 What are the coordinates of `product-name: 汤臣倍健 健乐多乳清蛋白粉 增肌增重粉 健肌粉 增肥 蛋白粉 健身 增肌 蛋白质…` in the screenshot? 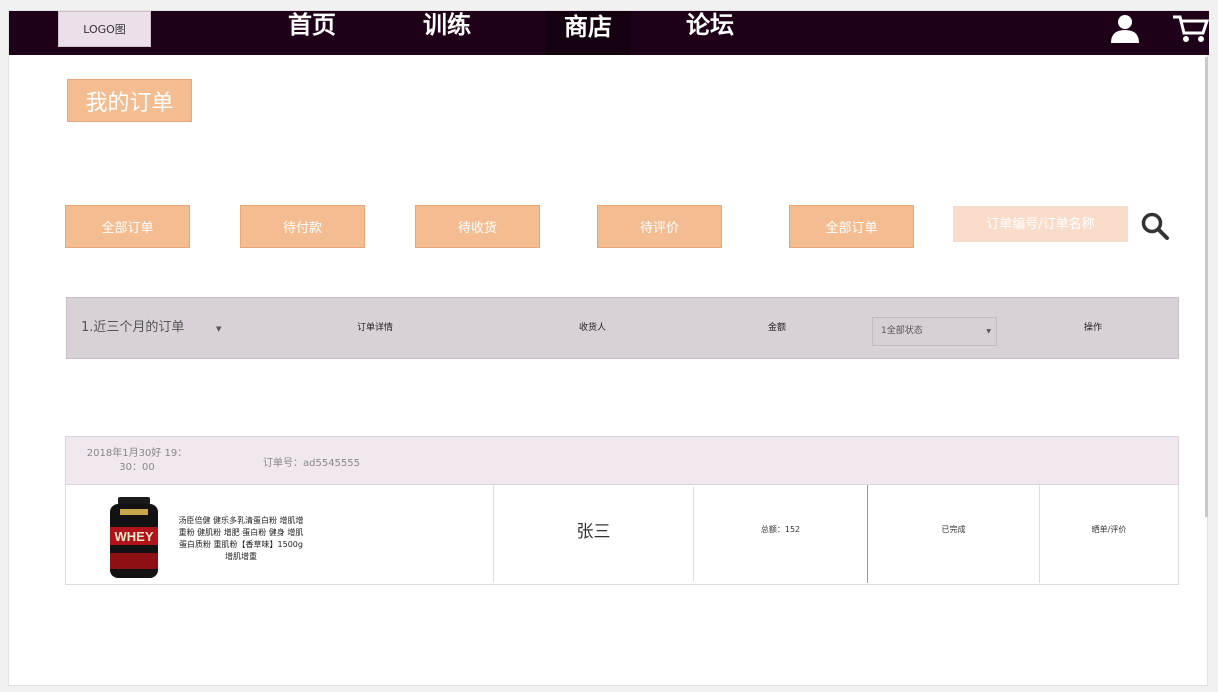 It's located at (241, 539).